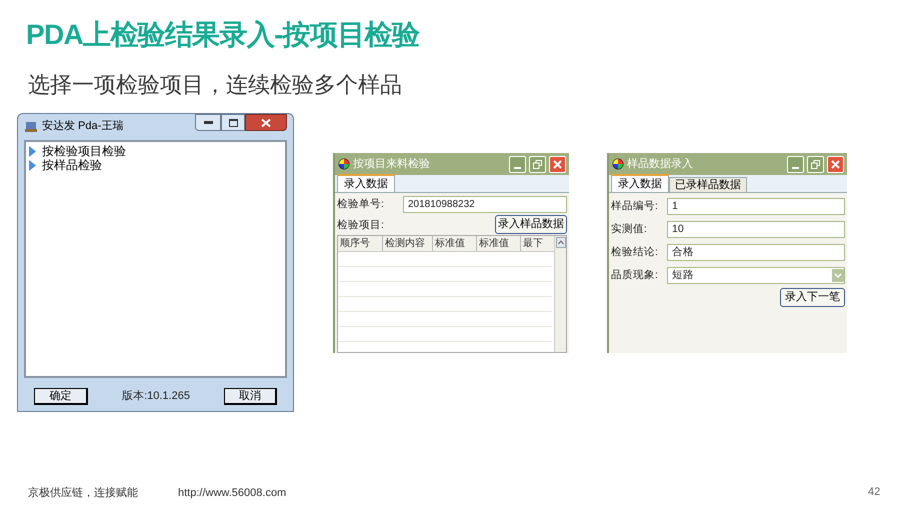  Describe the element at coordinates (250, 396) in the screenshot. I see `cancel-button: 取消` at that location.